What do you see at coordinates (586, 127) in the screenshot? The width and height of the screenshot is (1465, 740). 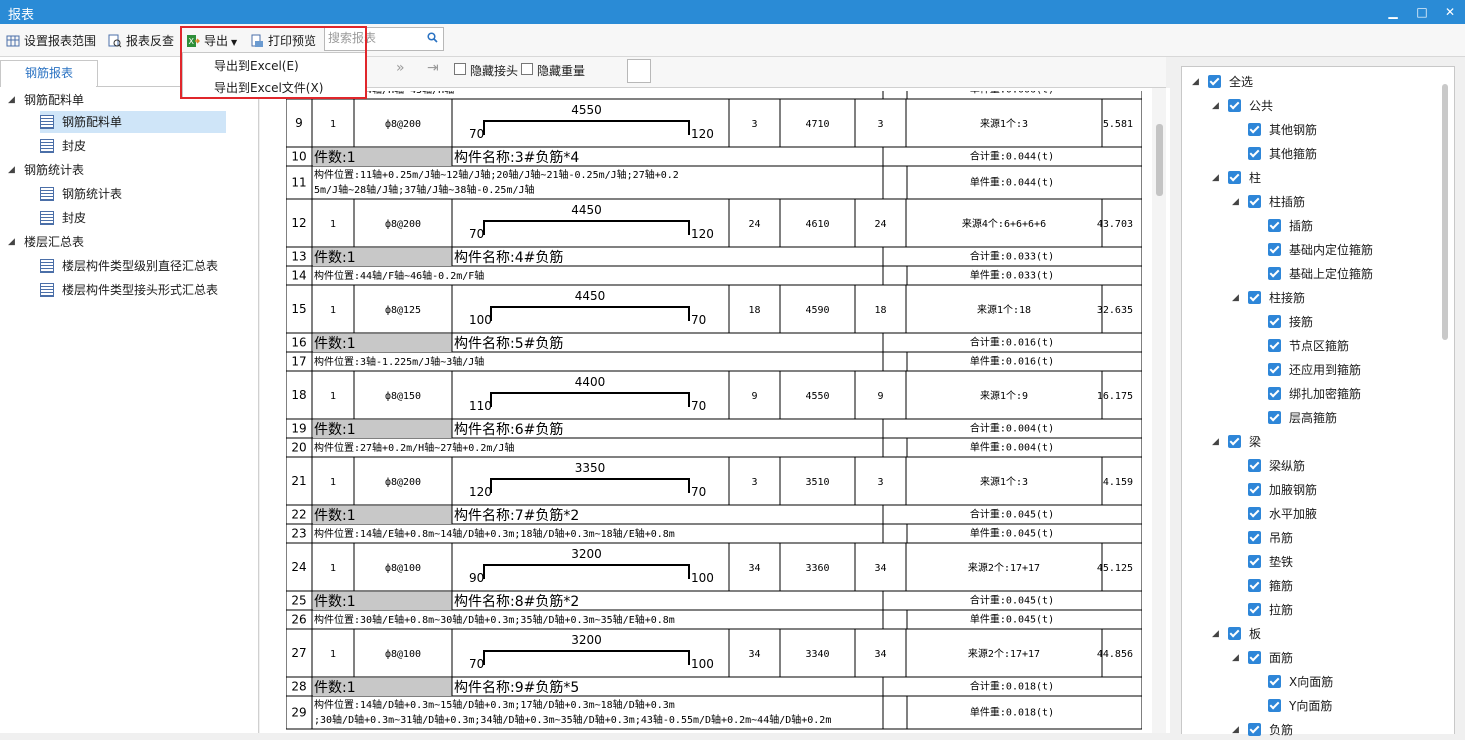 I see `bar-shape` at bounding box center [586, 127].